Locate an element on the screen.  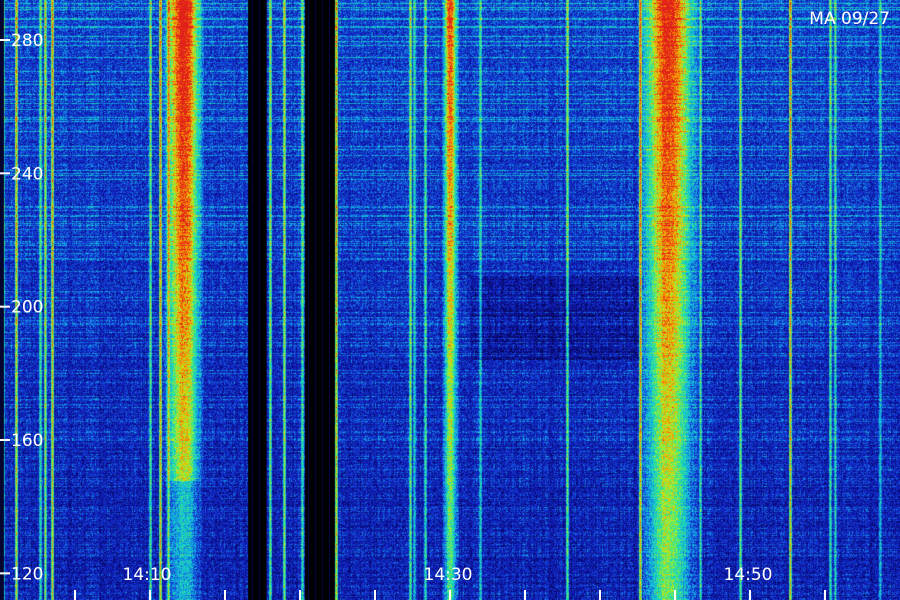
y-tick-label: 160 is located at coordinates (27, 441).